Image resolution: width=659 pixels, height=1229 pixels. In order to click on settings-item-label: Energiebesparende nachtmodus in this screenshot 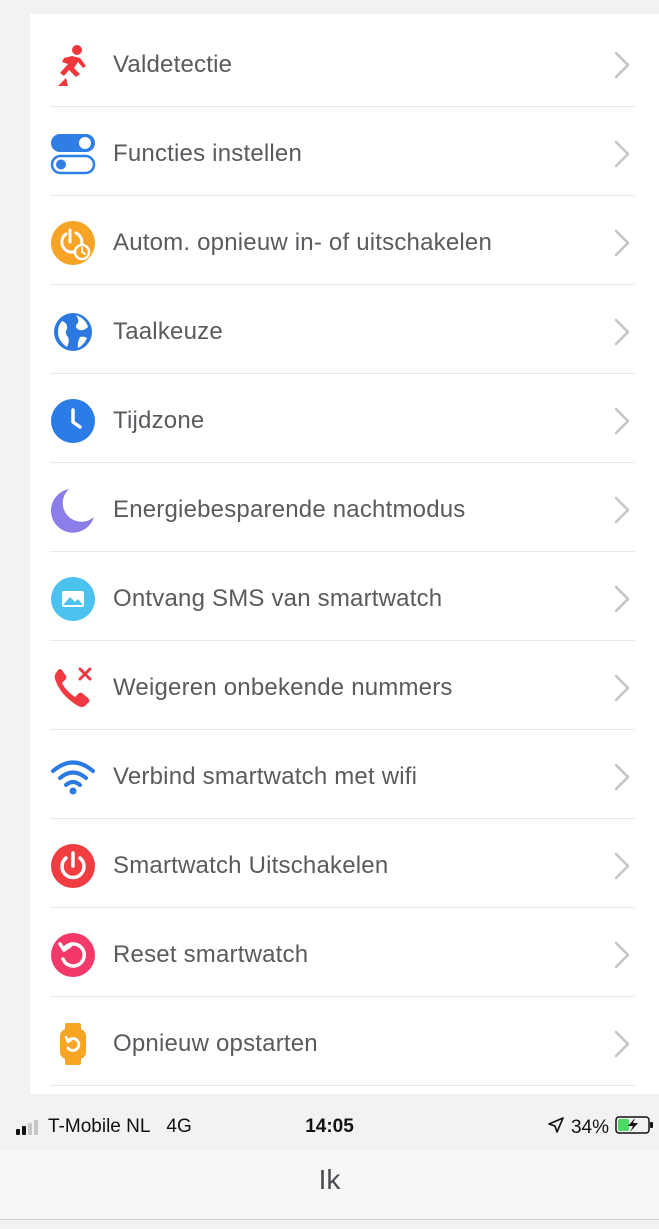, I will do `click(289, 509)`.